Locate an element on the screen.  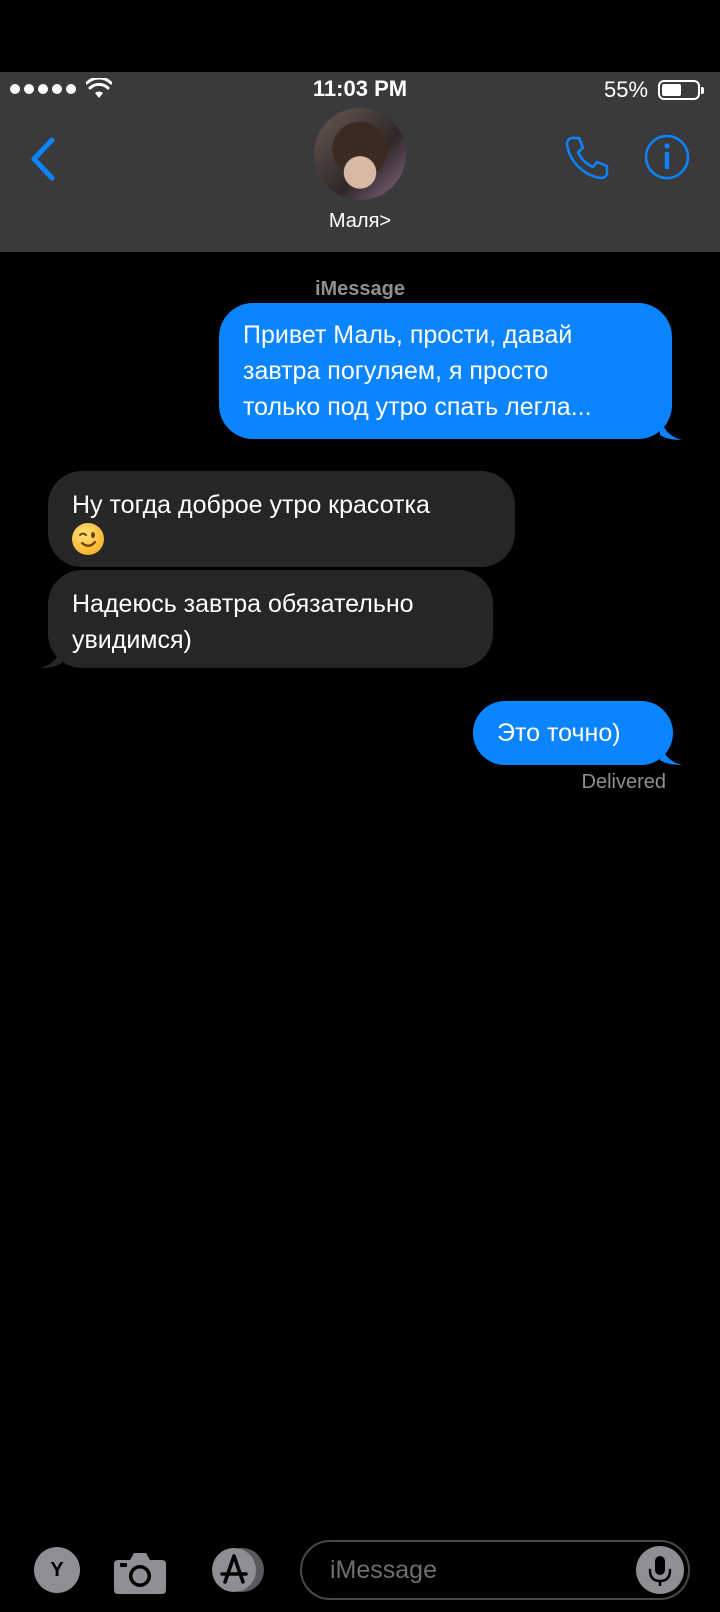
battery-fill is located at coordinates (671, 90).